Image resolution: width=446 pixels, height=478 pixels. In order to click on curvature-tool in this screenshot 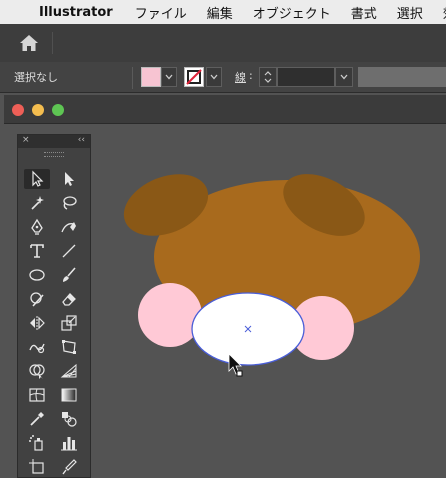, I will do `click(69, 227)`.